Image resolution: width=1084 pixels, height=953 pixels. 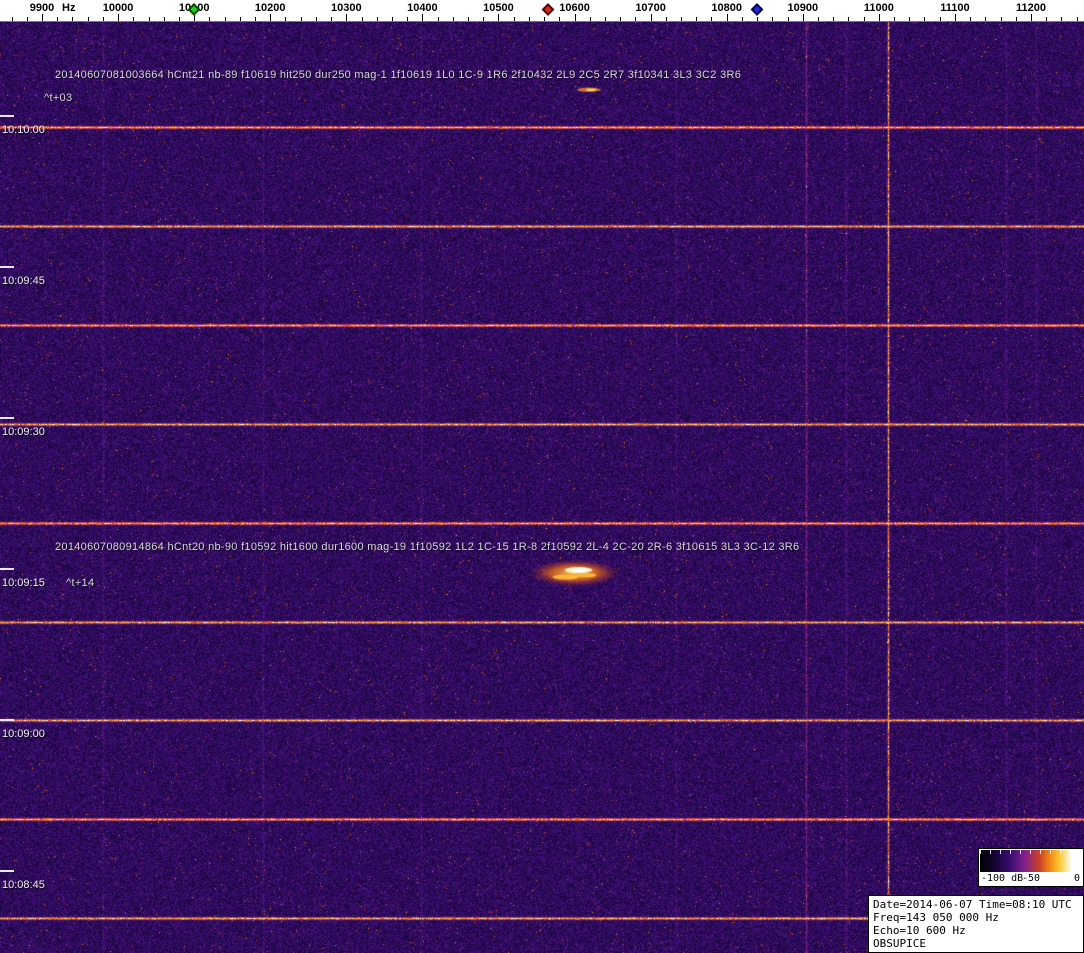 I want to click on colorbar-legend: -100 dB -50 0, so click(x=1031, y=867).